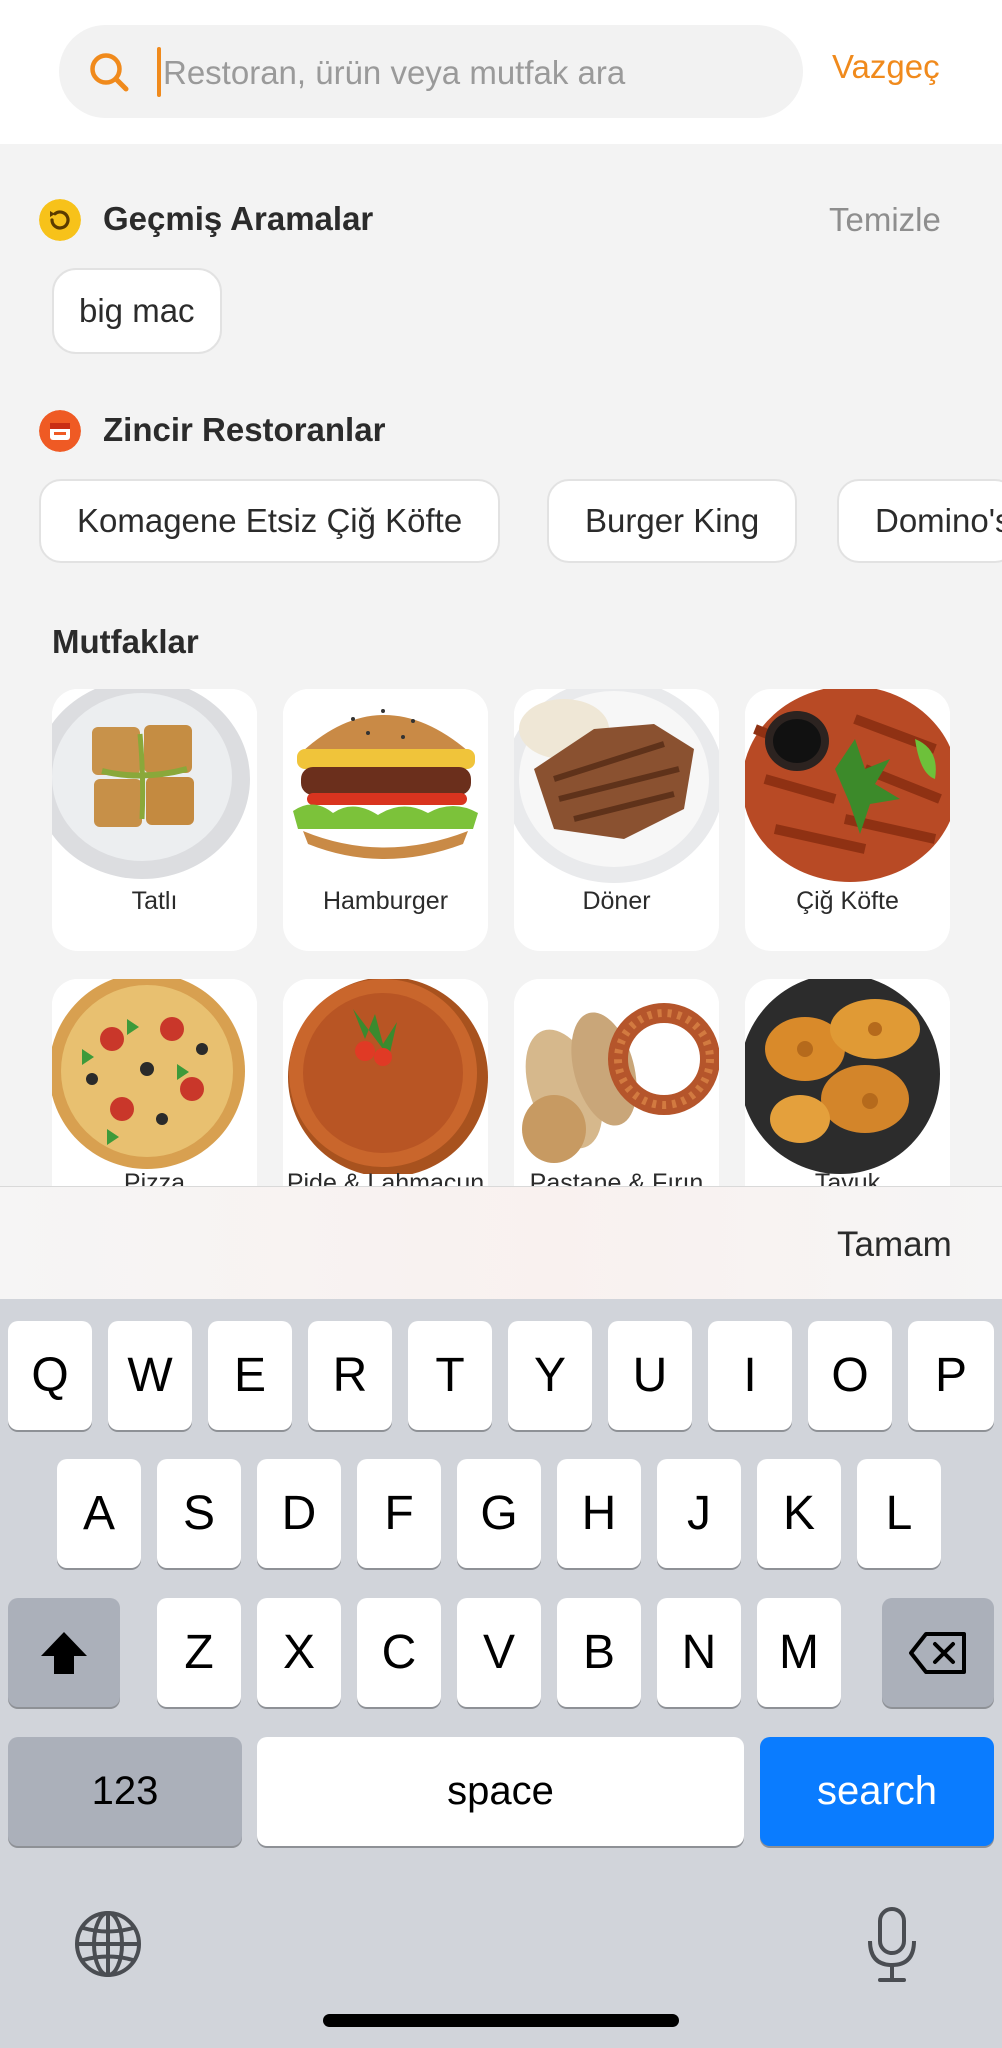  Describe the element at coordinates (847, 901) in the screenshot. I see `cuisine-label: Çiğ Köfte` at that location.